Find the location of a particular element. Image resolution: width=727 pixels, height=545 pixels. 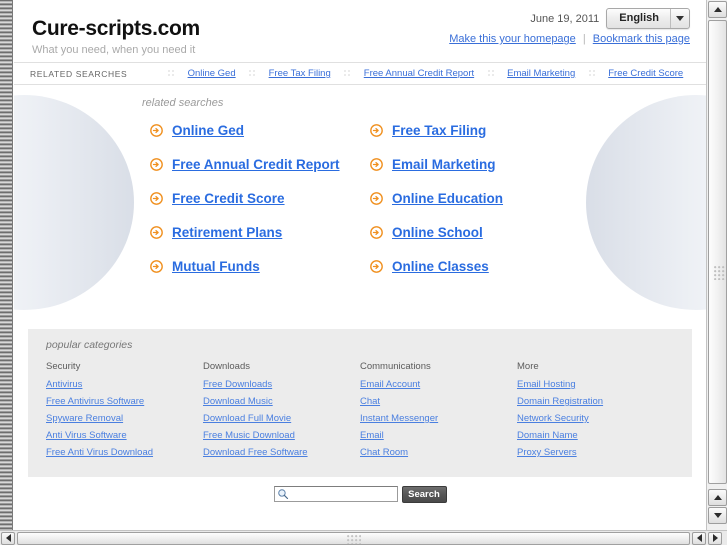

related-search-link-left-0: Online Ged is located at coordinates (208, 130).